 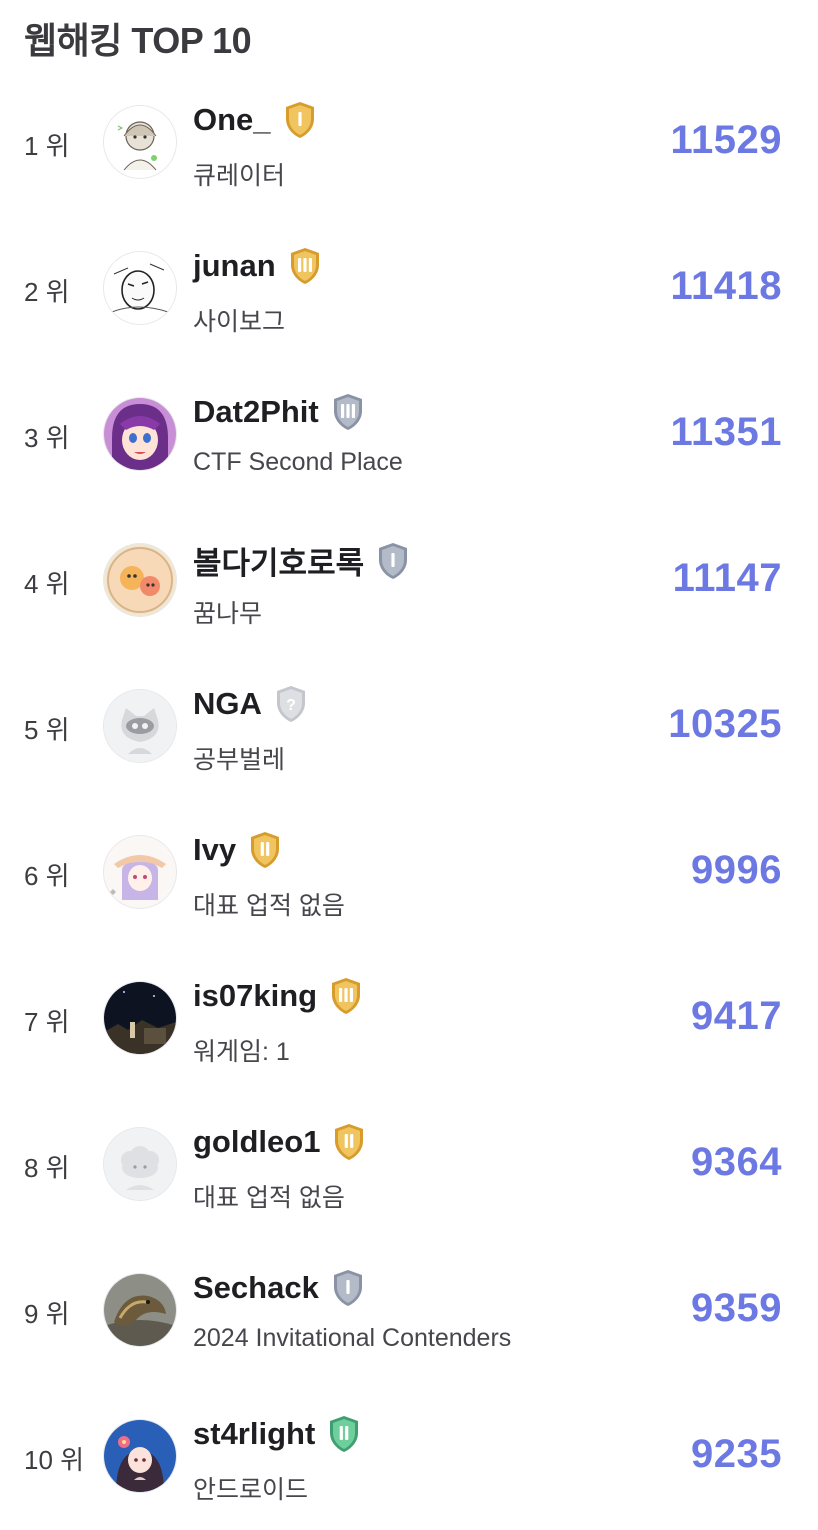 What do you see at coordinates (228, 614) in the screenshot?
I see `representative-achievement: 꿈나무` at bounding box center [228, 614].